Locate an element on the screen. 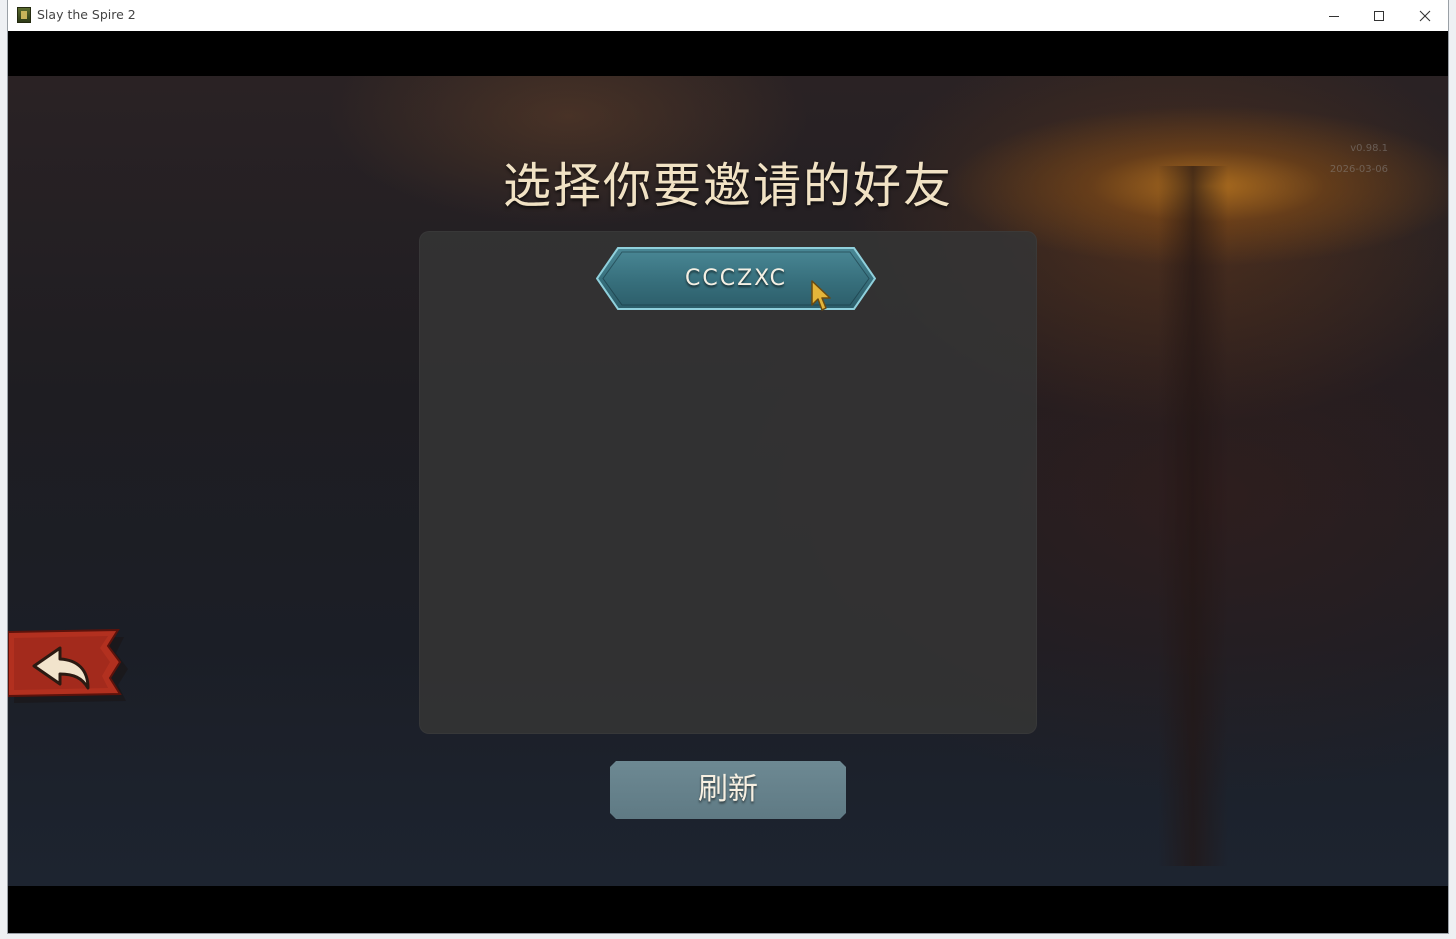 The height and width of the screenshot is (939, 1456). close-icon is located at coordinates (1425, 15).